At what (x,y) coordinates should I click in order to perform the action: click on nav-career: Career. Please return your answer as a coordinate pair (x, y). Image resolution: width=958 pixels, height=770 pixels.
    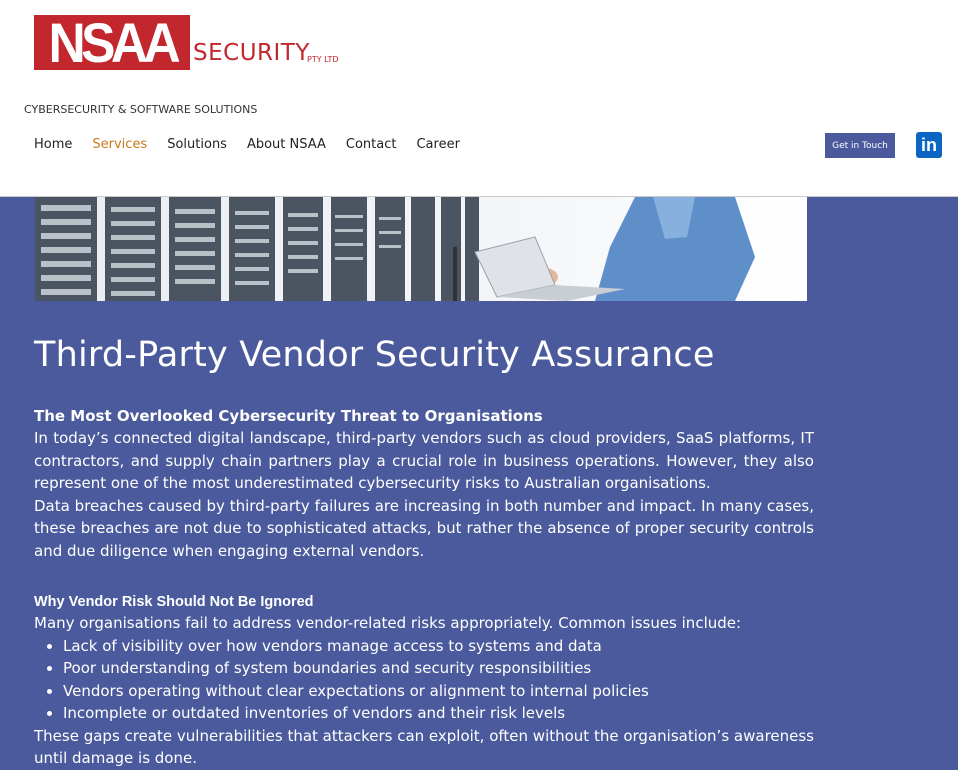
    Looking at the image, I should click on (437, 144).